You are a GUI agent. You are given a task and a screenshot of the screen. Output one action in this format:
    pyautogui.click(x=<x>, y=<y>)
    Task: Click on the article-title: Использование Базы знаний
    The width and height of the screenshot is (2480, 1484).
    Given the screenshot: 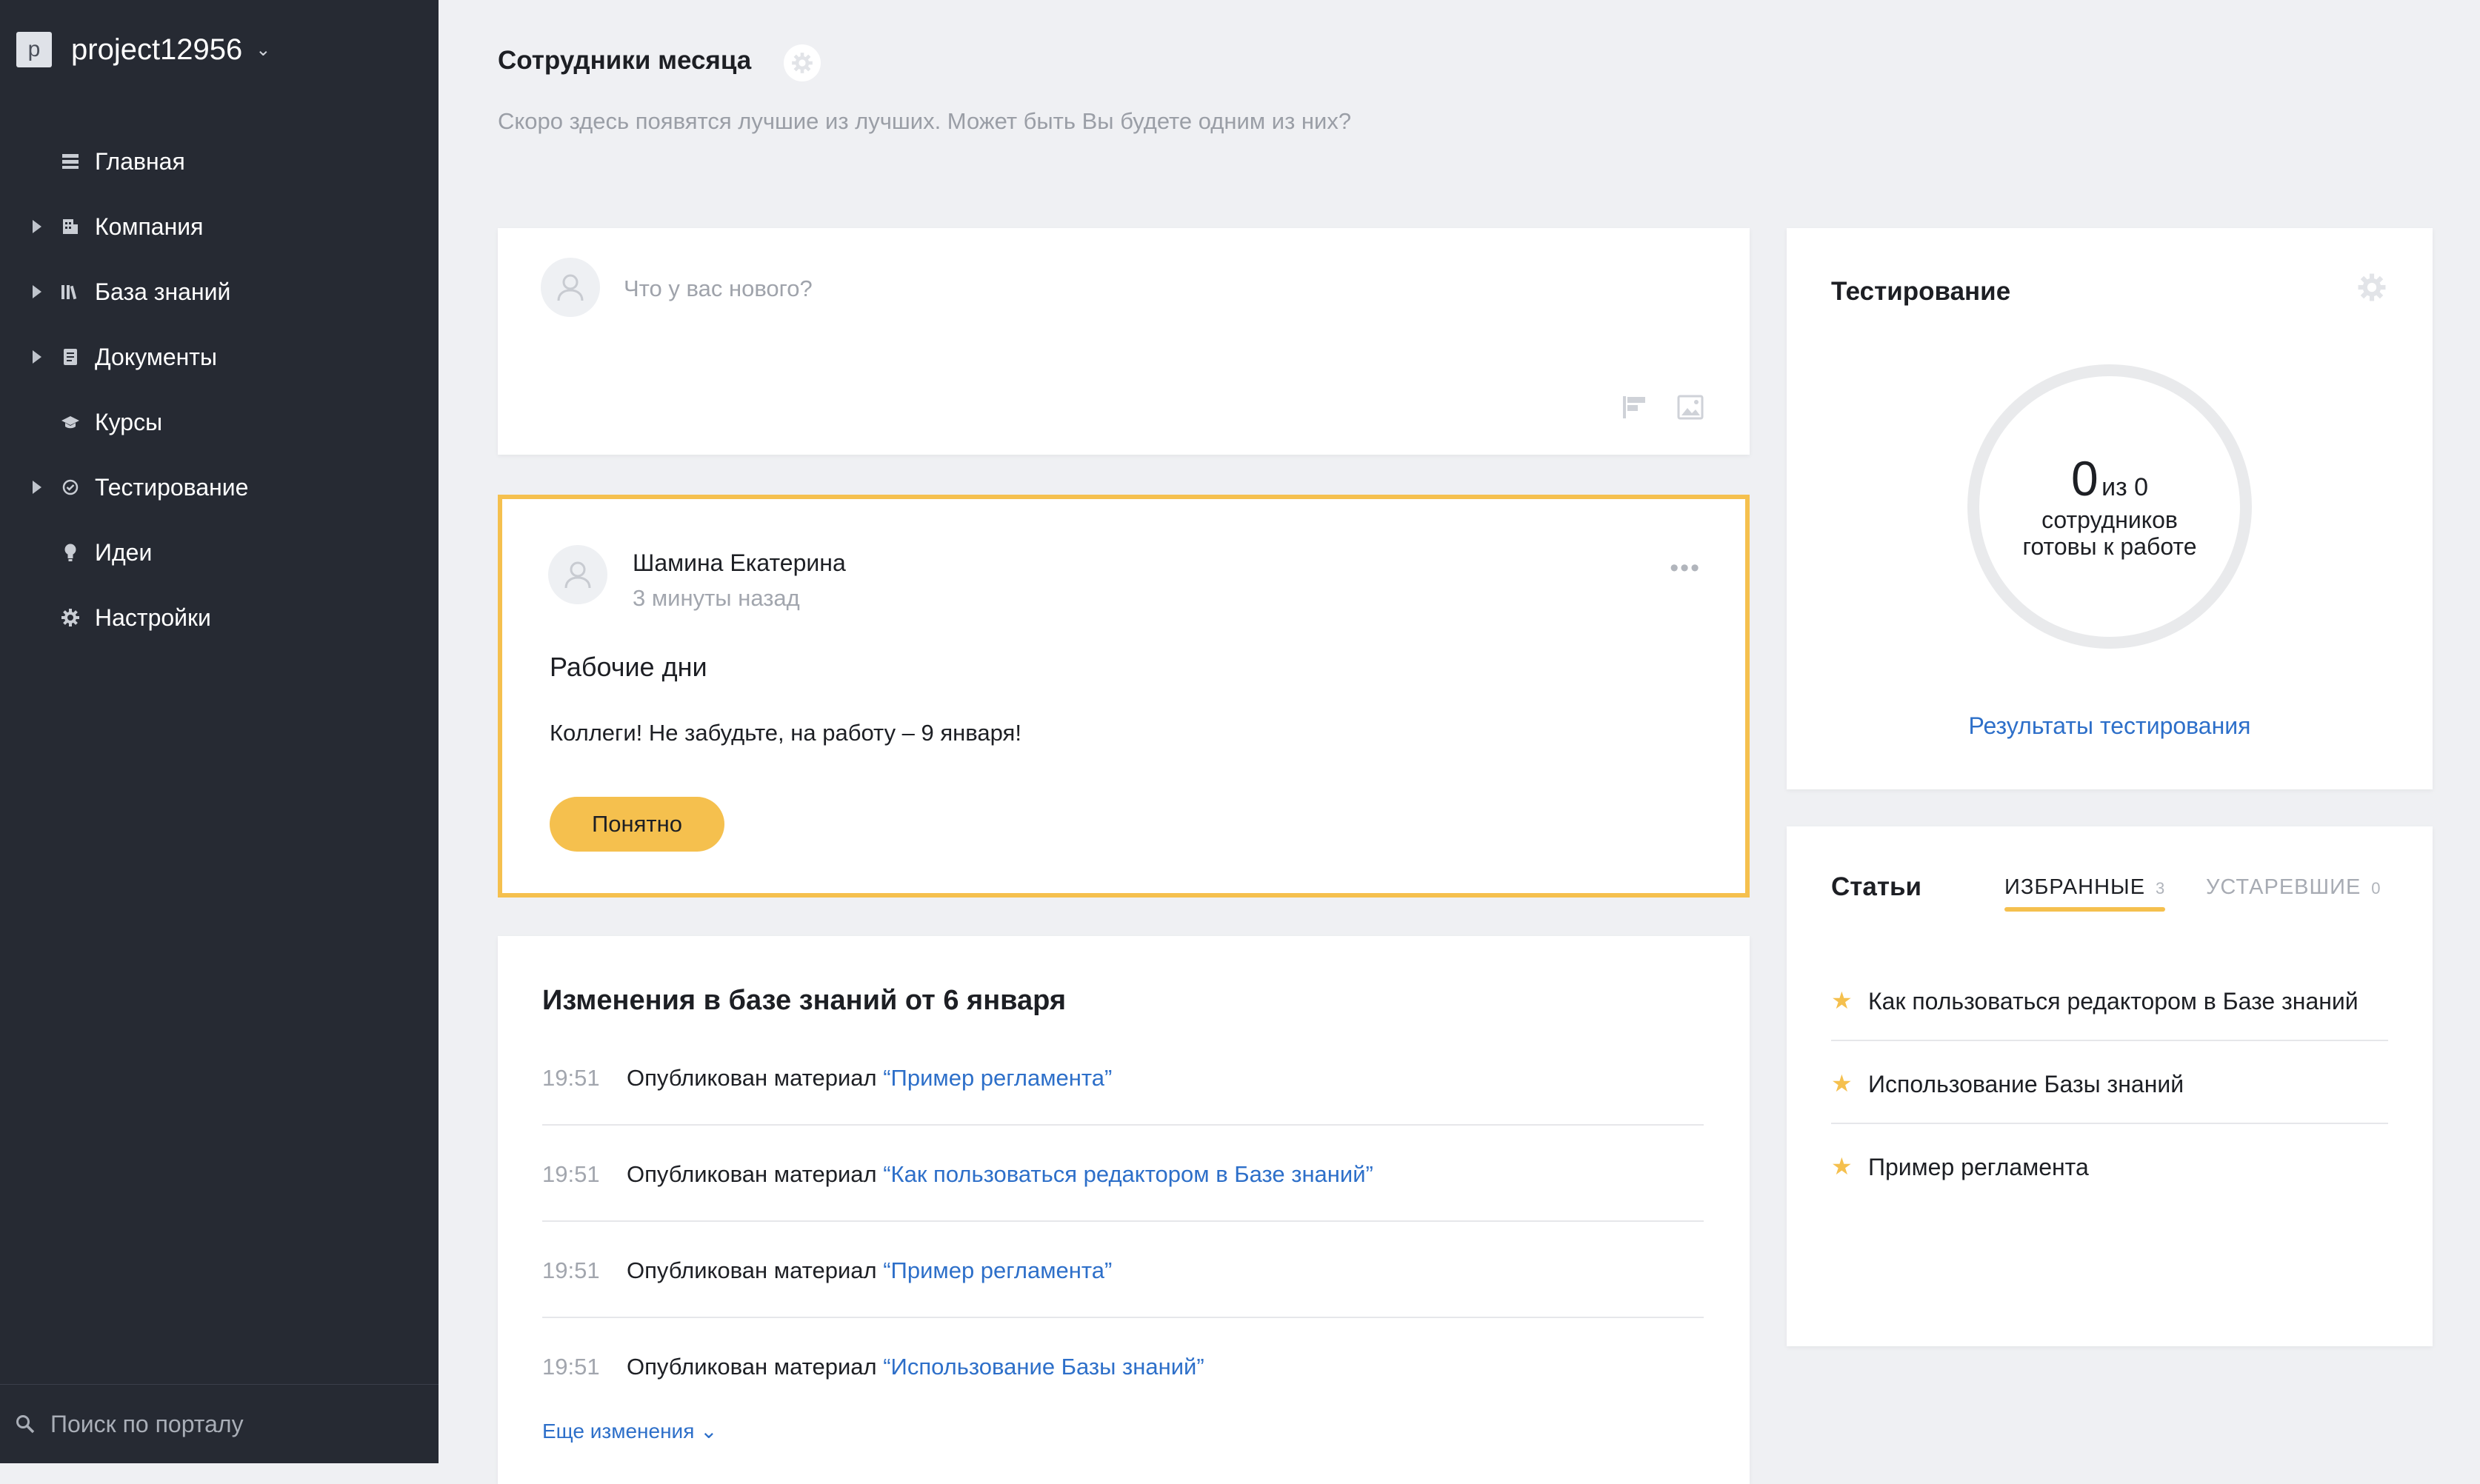 What is the action you would take?
    pyautogui.click(x=2026, y=1084)
    